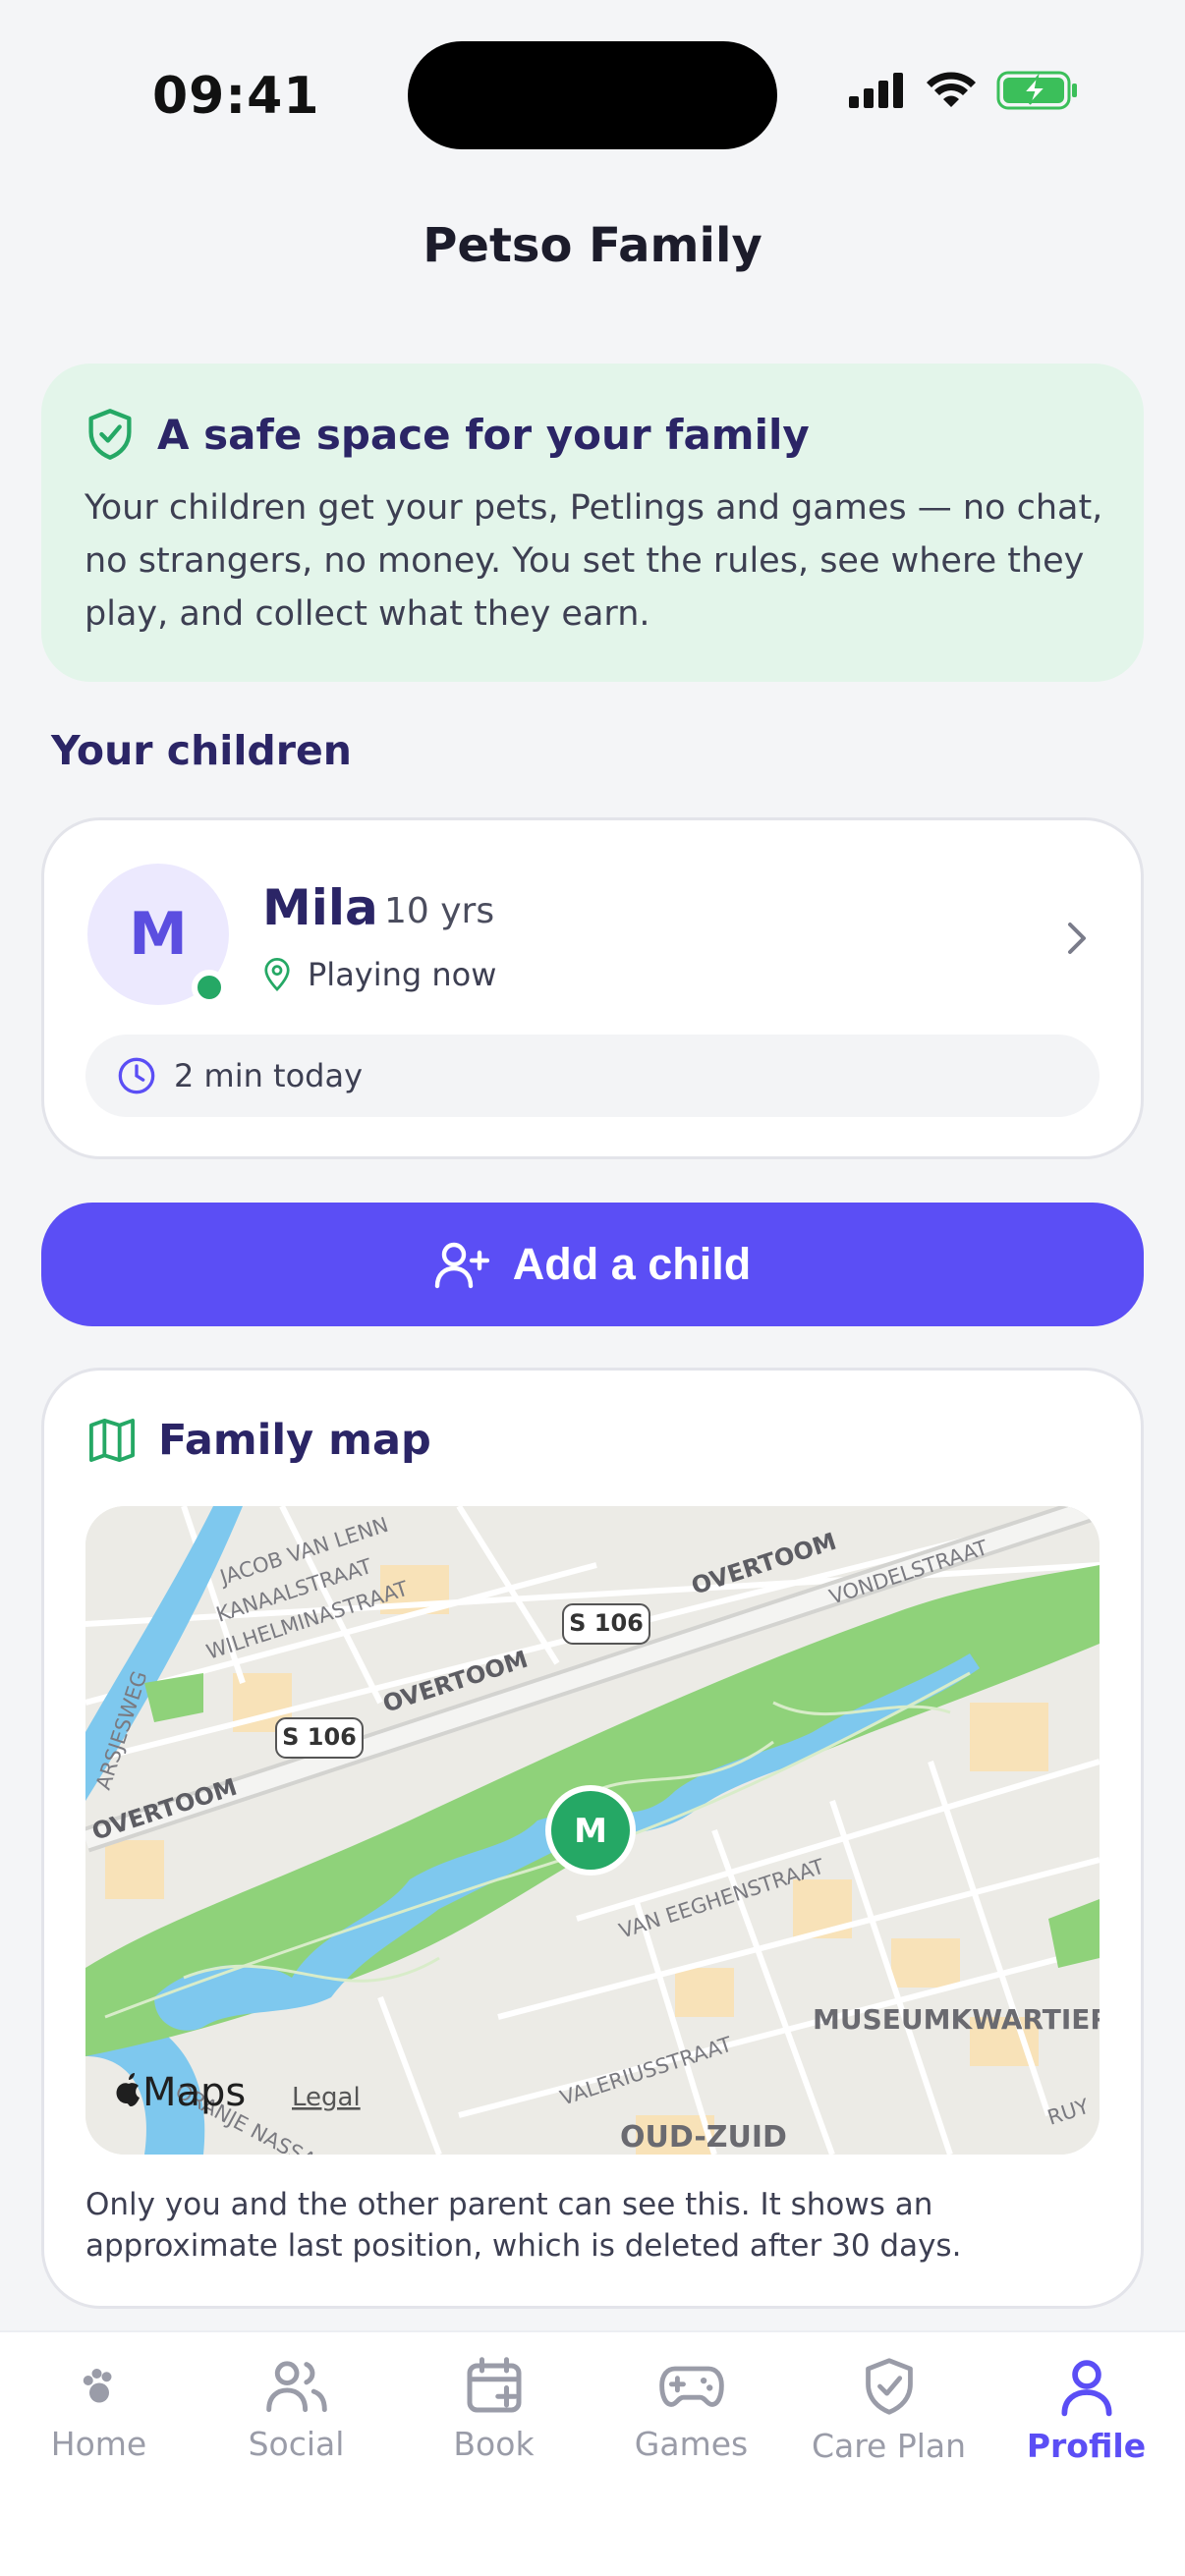 The width and height of the screenshot is (1185, 2576). Describe the element at coordinates (462, 1265) in the screenshot. I see `user-plus-icon` at that location.